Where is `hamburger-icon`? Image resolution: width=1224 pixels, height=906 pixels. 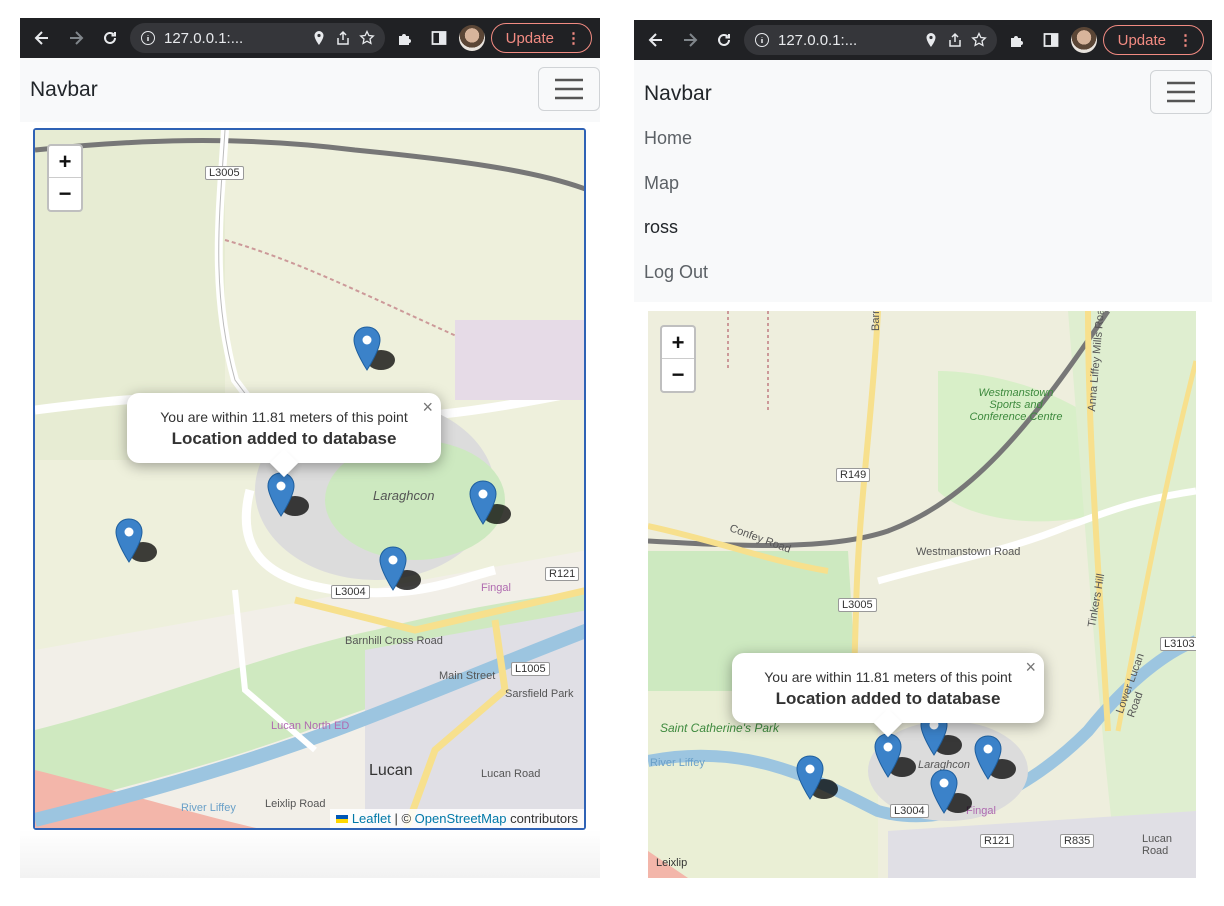 hamburger-icon is located at coordinates (569, 89).